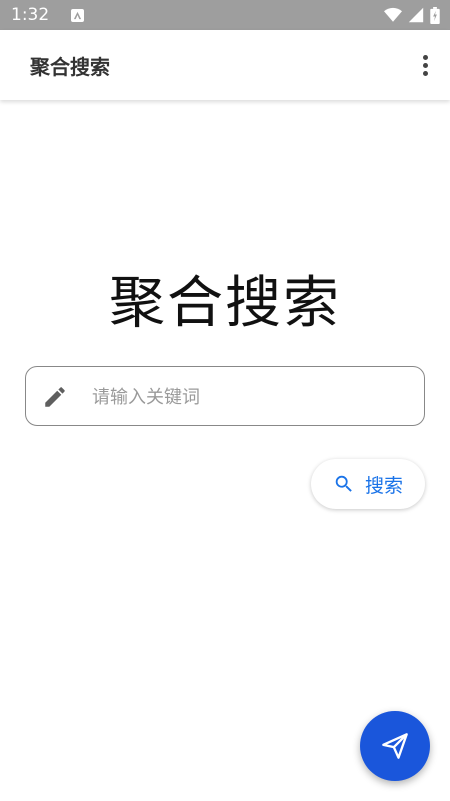 This screenshot has width=450, height=801. I want to click on search-field, so click(225, 396).